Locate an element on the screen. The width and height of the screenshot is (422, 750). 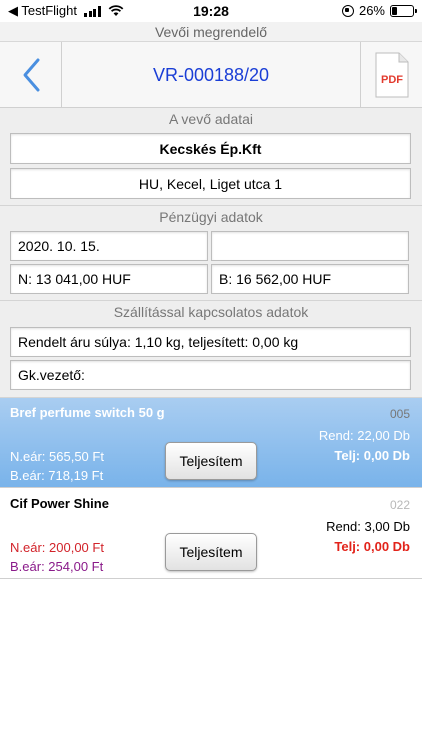
status-bar-right: 26% is located at coordinates (379, 10).